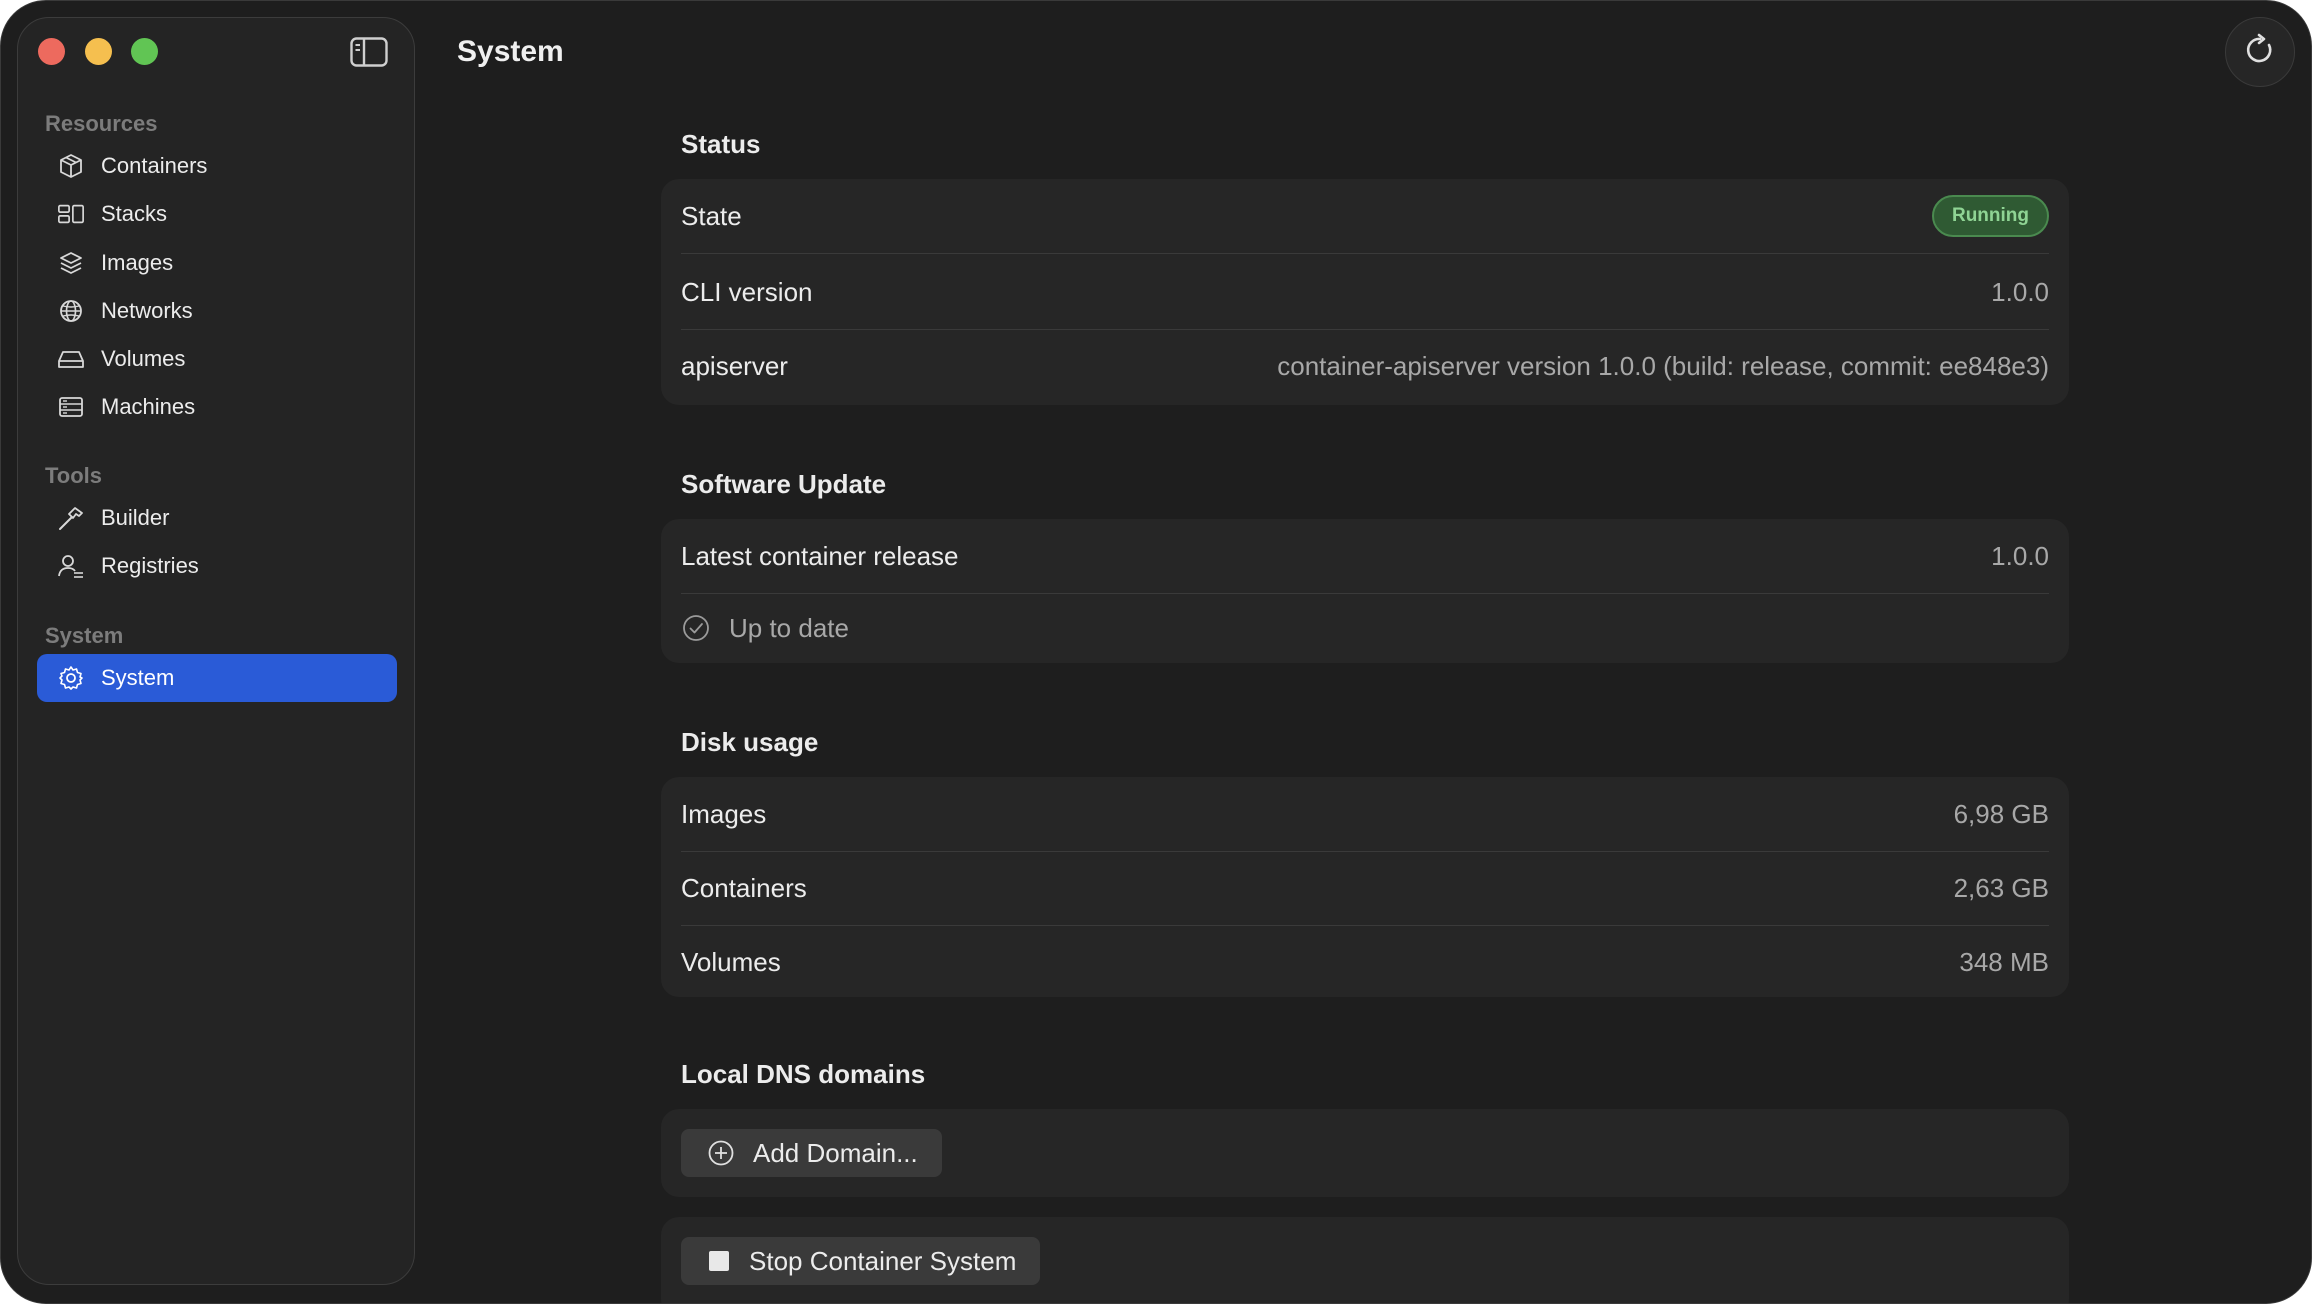 This screenshot has width=2312, height=1304. Describe the element at coordinates (217, 566) in the screenshot. I see `sidebar-item-registries: Registries` at that location.